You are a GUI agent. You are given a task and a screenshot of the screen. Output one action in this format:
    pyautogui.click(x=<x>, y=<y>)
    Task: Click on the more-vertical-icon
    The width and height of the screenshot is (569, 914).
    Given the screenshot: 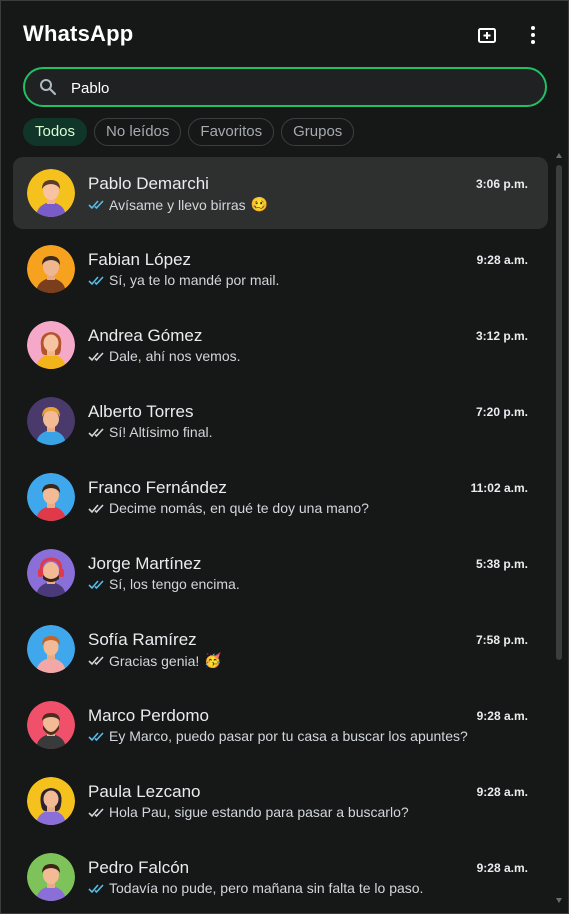 What is the action you would take?
    pyautogui.click(x=533, y=35)
    